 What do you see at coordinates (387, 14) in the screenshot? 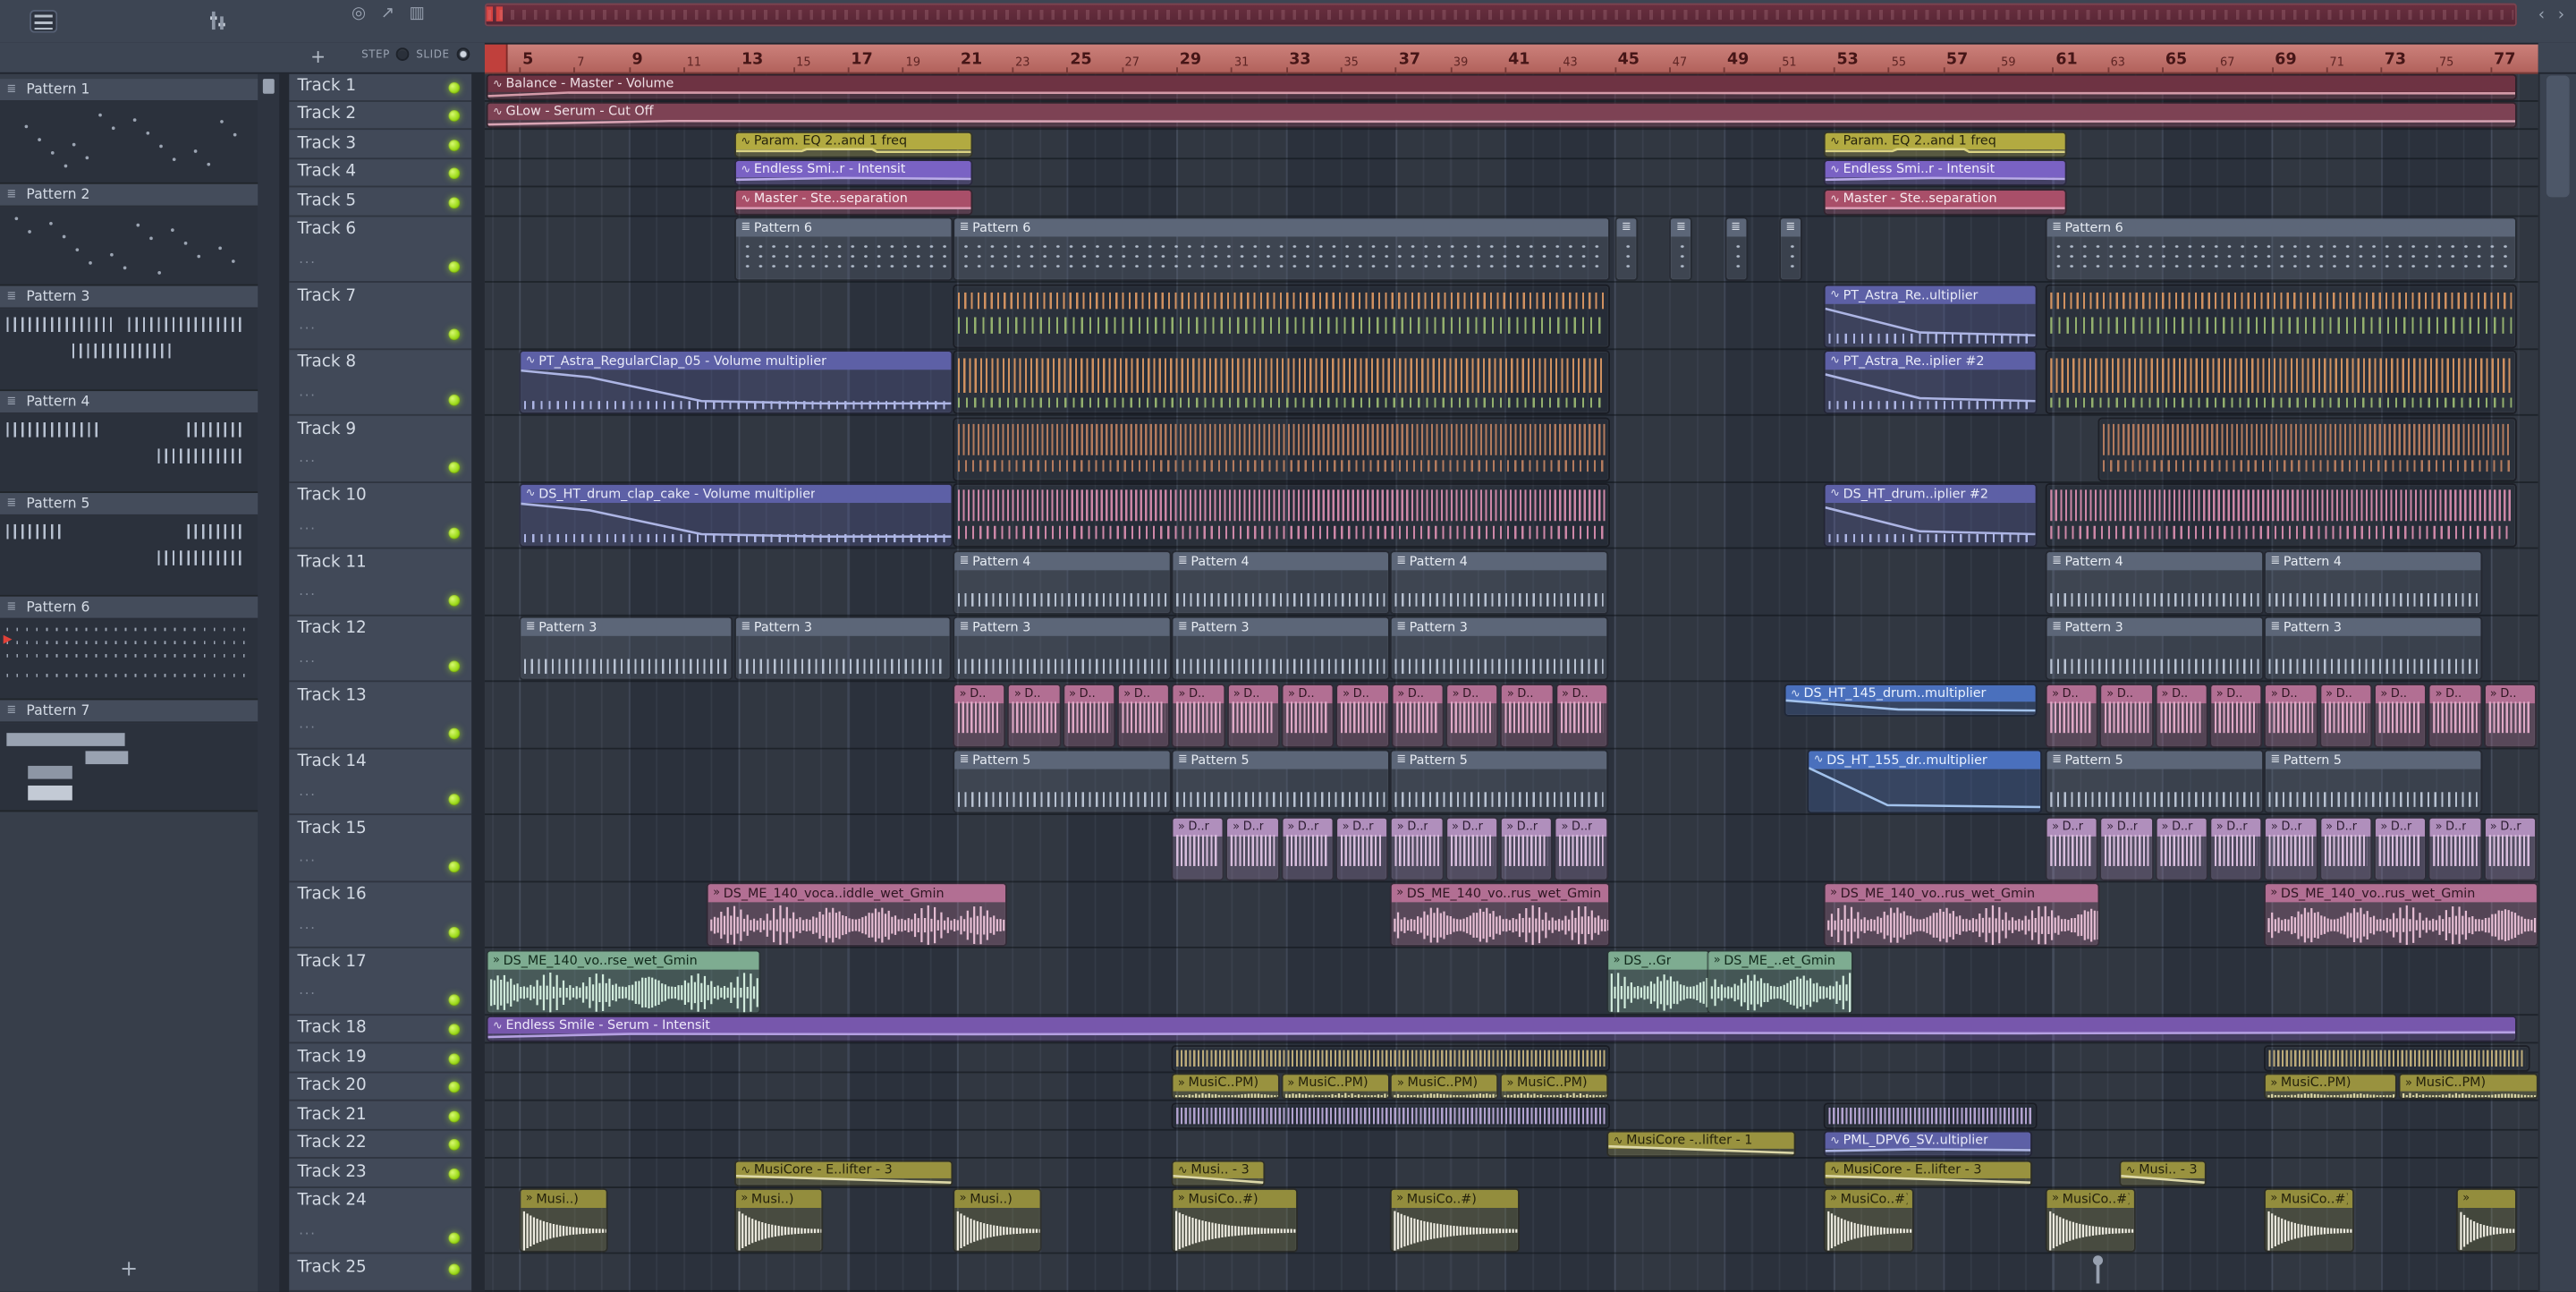
I see `slide-tool-icon: ↗` at bounding box center [387, 14].